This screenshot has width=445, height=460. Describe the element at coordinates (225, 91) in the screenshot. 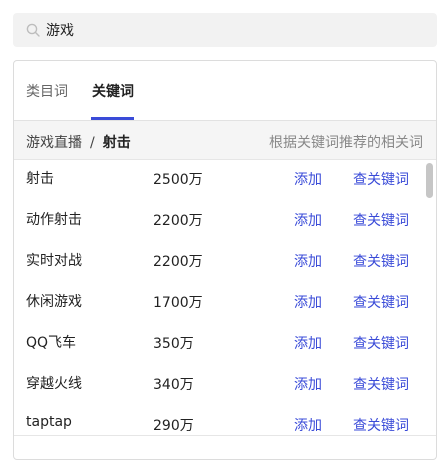

I see `tab-bar: 类目词 关键词` at that location.